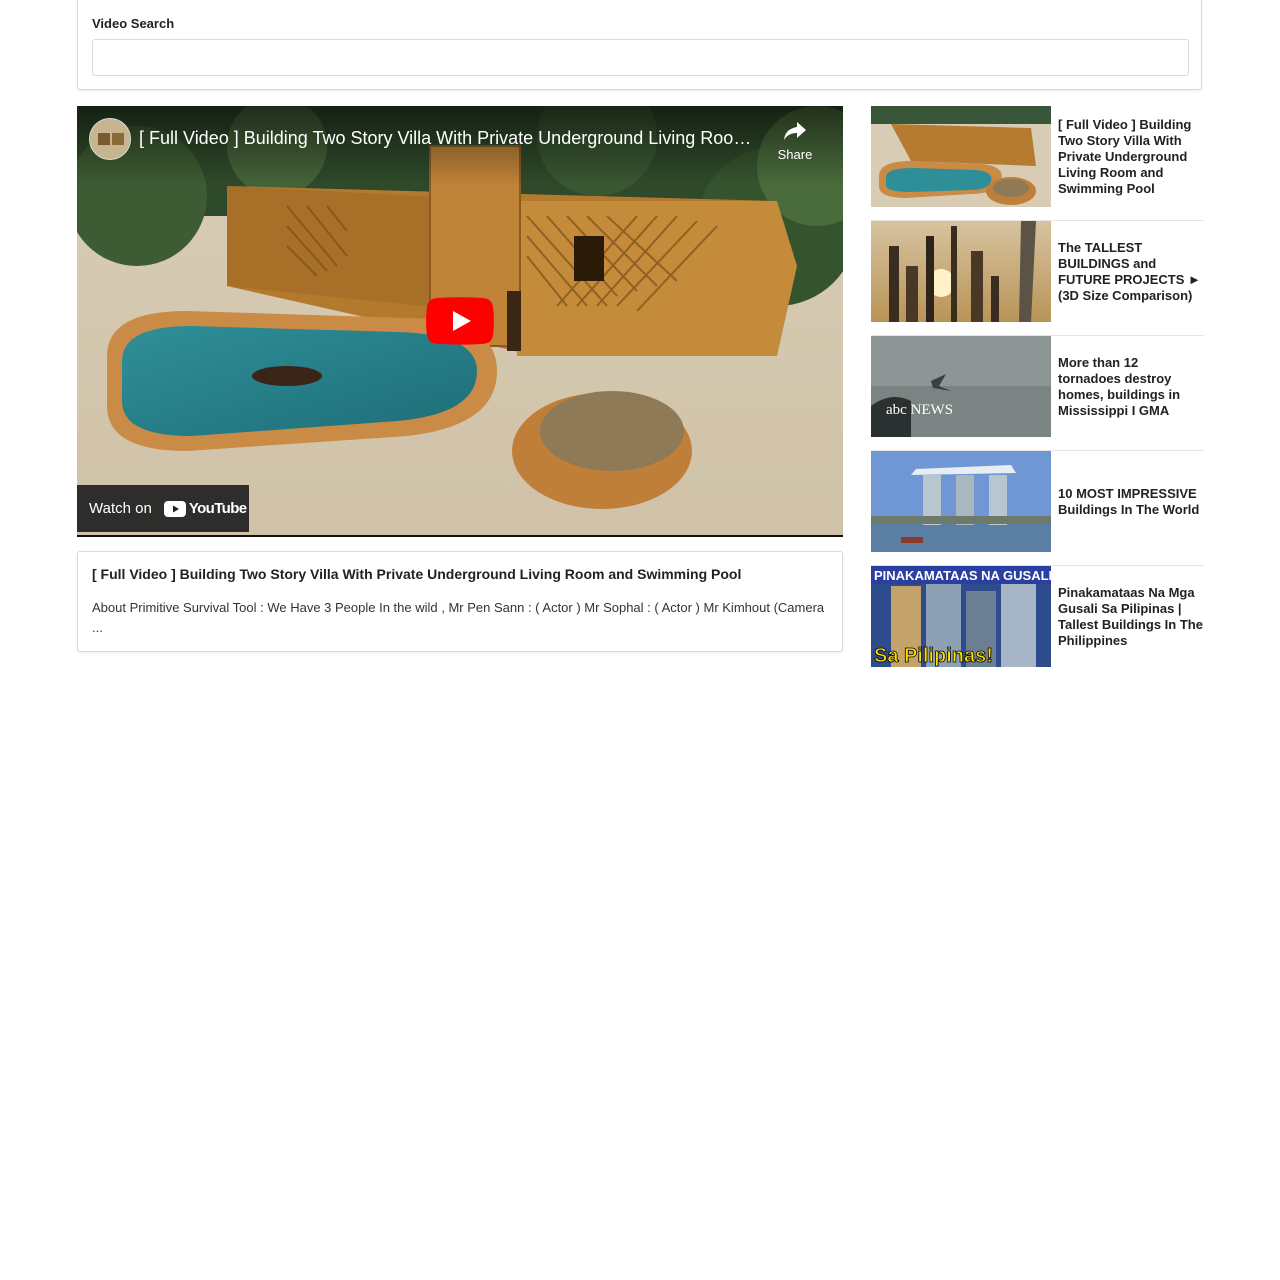  I want to click on channel-avatar, so click(110, 139).